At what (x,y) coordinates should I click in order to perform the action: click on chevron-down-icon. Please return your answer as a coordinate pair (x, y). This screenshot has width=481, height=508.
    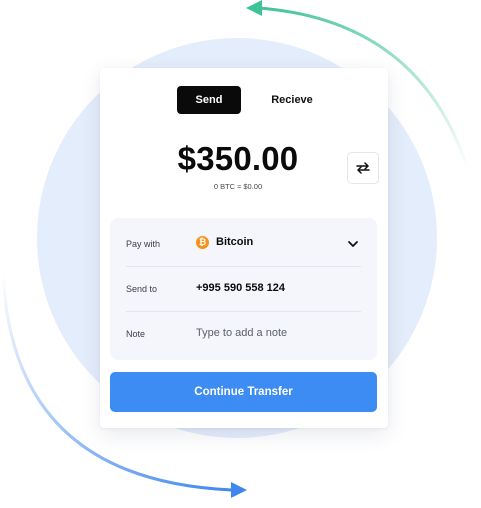
    Looking at the image, I should click on (353, 244).